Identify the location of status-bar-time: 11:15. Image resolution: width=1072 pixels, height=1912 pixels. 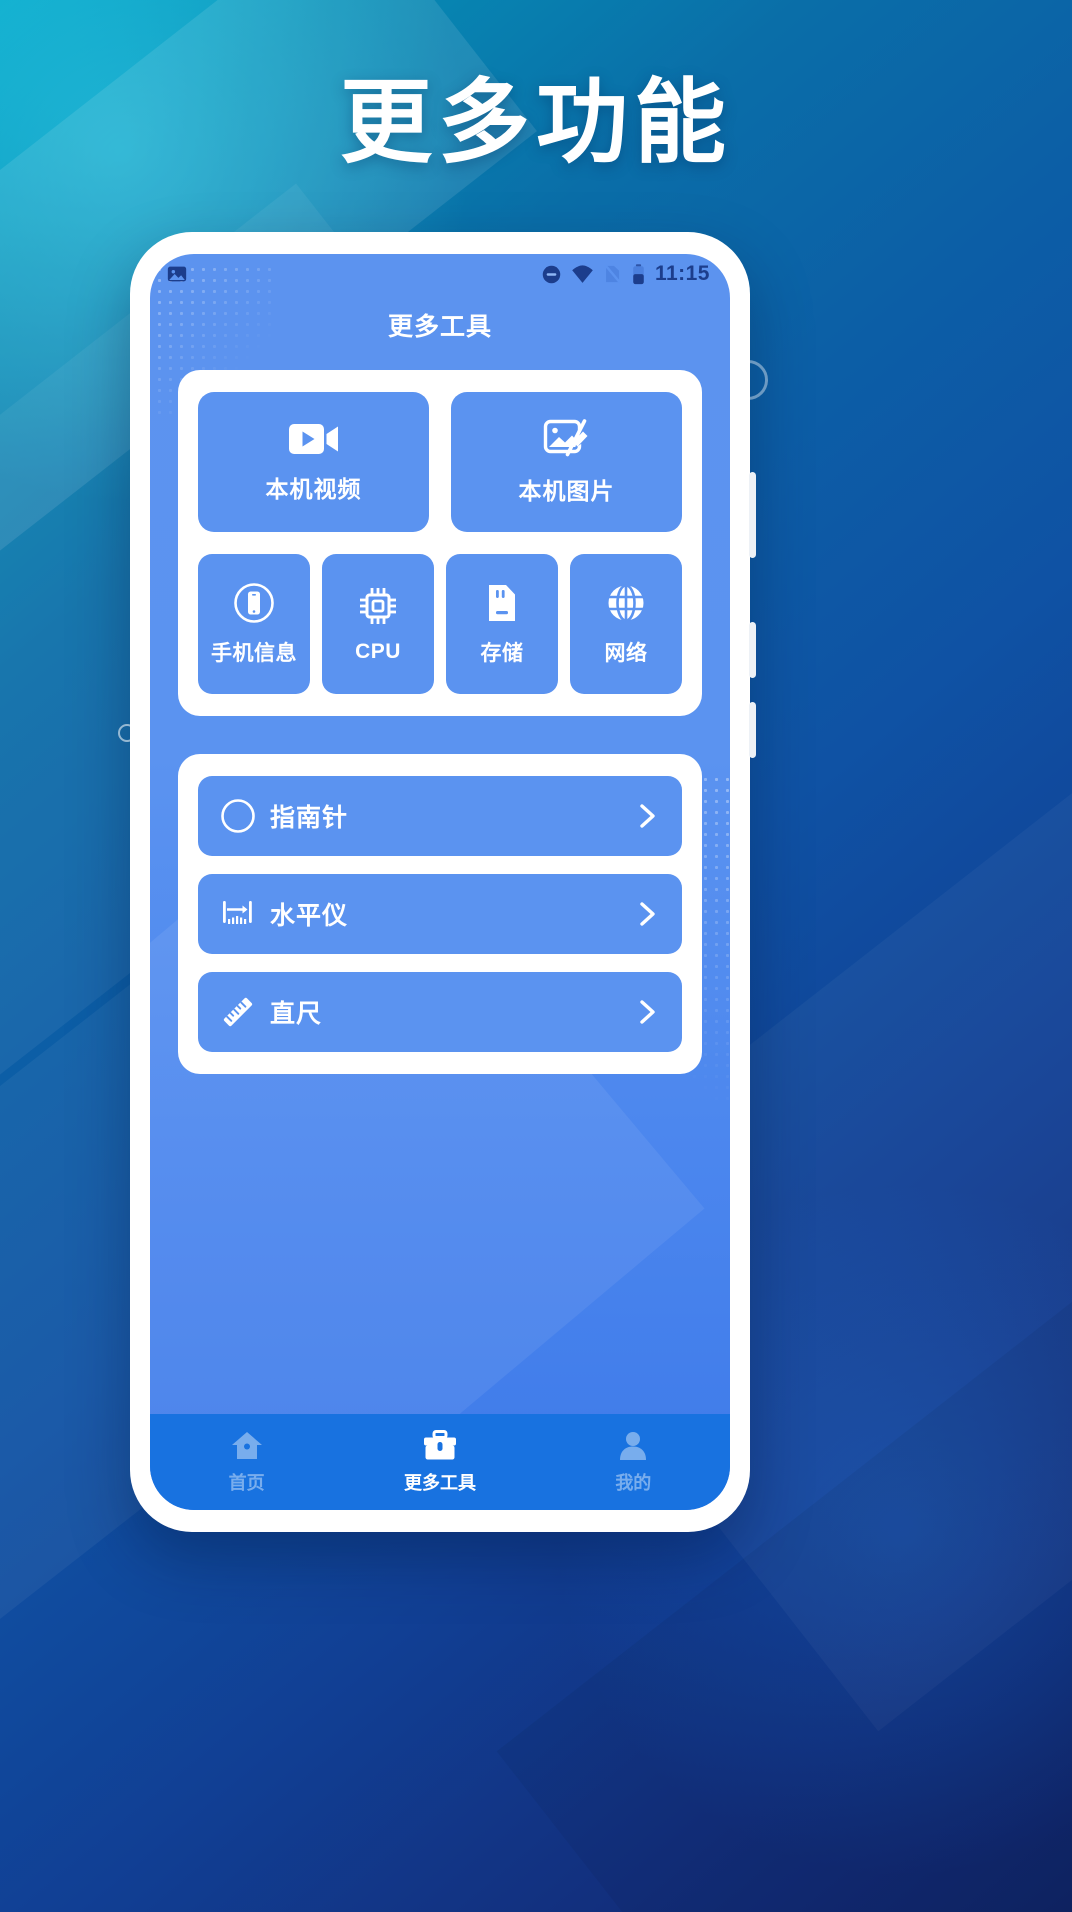
(682, 273).